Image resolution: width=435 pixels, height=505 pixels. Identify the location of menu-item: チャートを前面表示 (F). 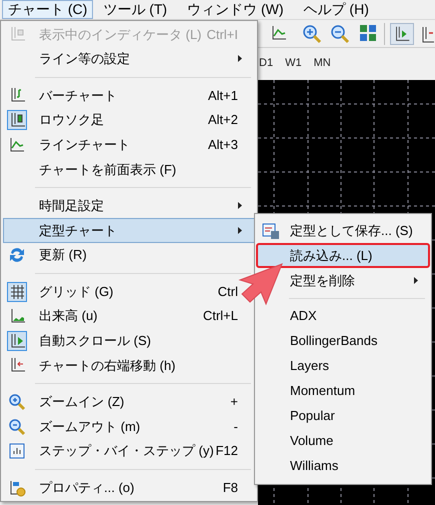
(129, 169).